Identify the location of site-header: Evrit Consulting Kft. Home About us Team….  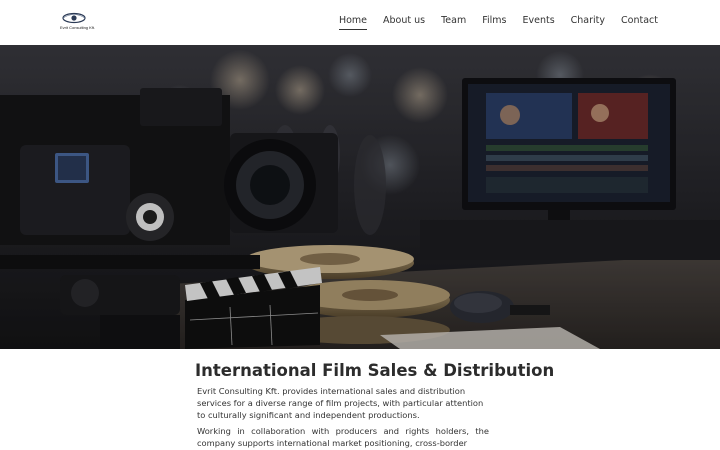
(360, 22).